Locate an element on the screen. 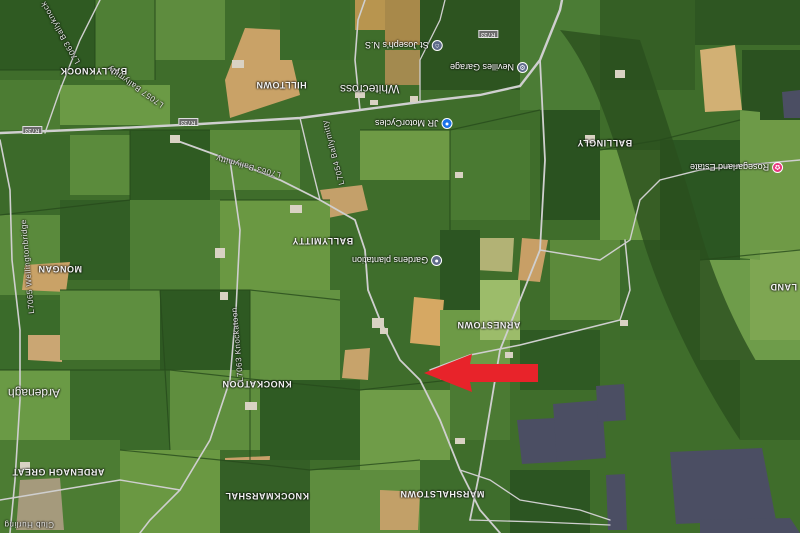 The image size is (800, 533). poi-label: Nevilles Garage is located at coordinates (482, 67).